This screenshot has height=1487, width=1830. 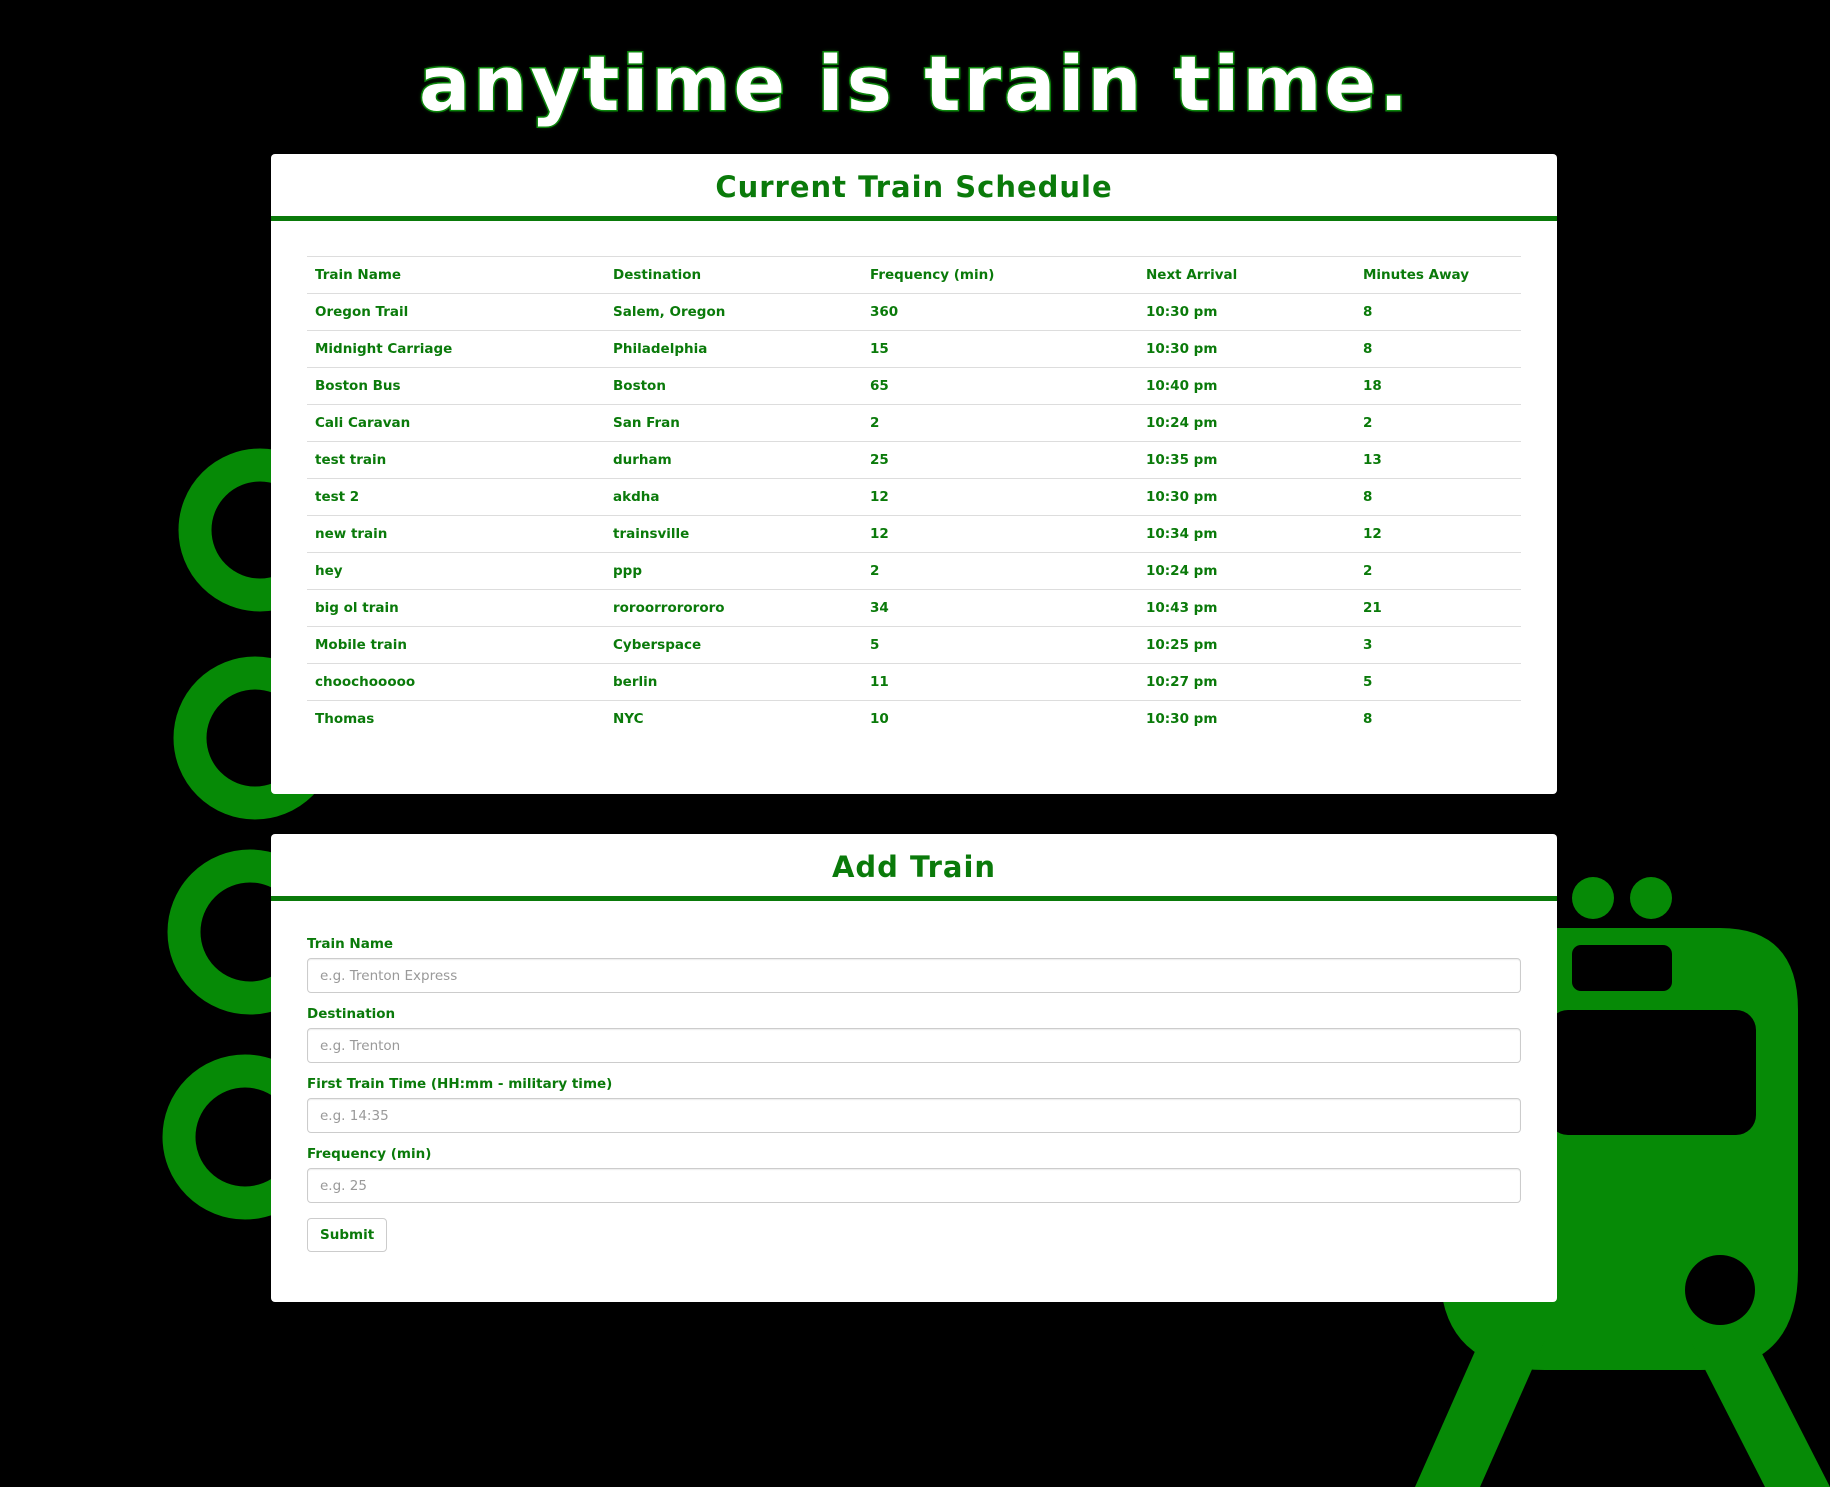 I want to click on cell-frequency: 360, so click(x=1000, y=312).